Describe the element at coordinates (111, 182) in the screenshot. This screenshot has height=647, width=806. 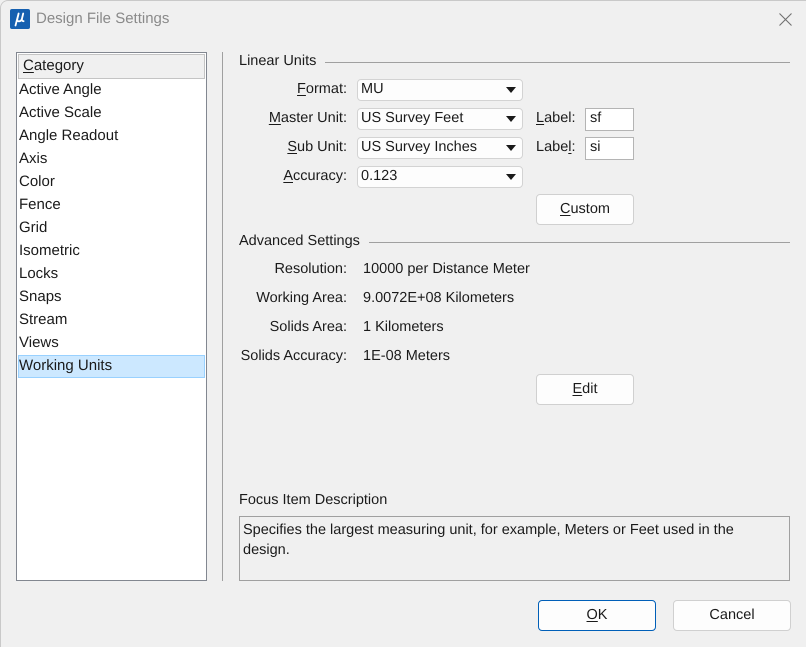
I see `list-item: Color` at that location.